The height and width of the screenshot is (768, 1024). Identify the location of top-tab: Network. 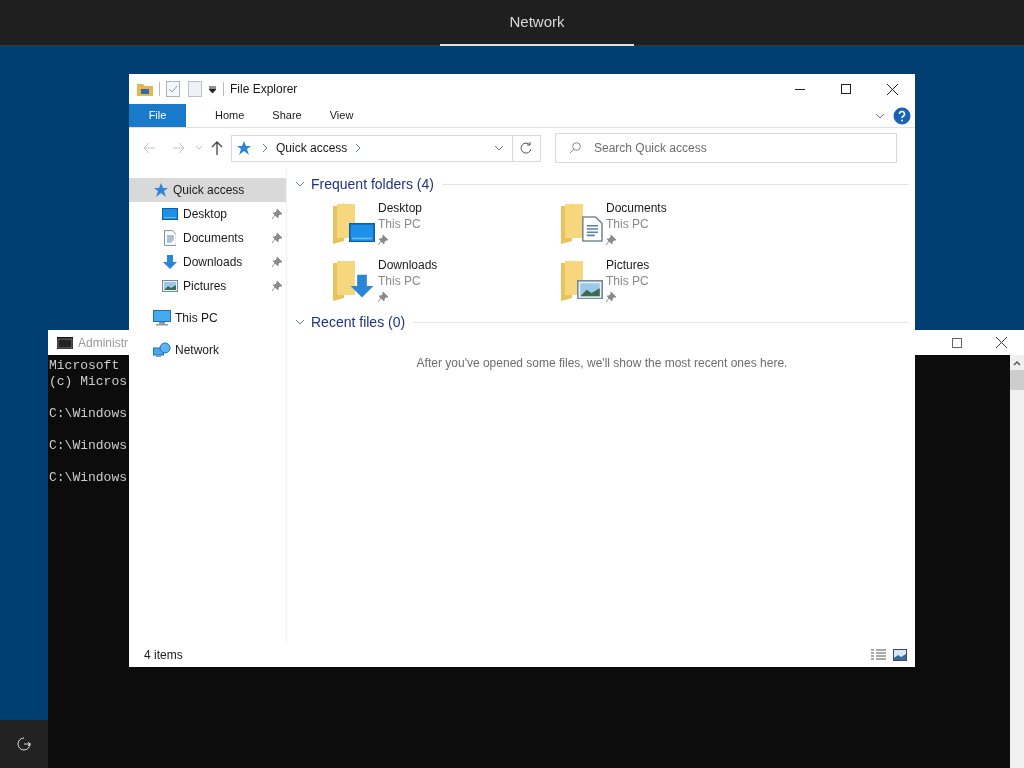
(537, 23).